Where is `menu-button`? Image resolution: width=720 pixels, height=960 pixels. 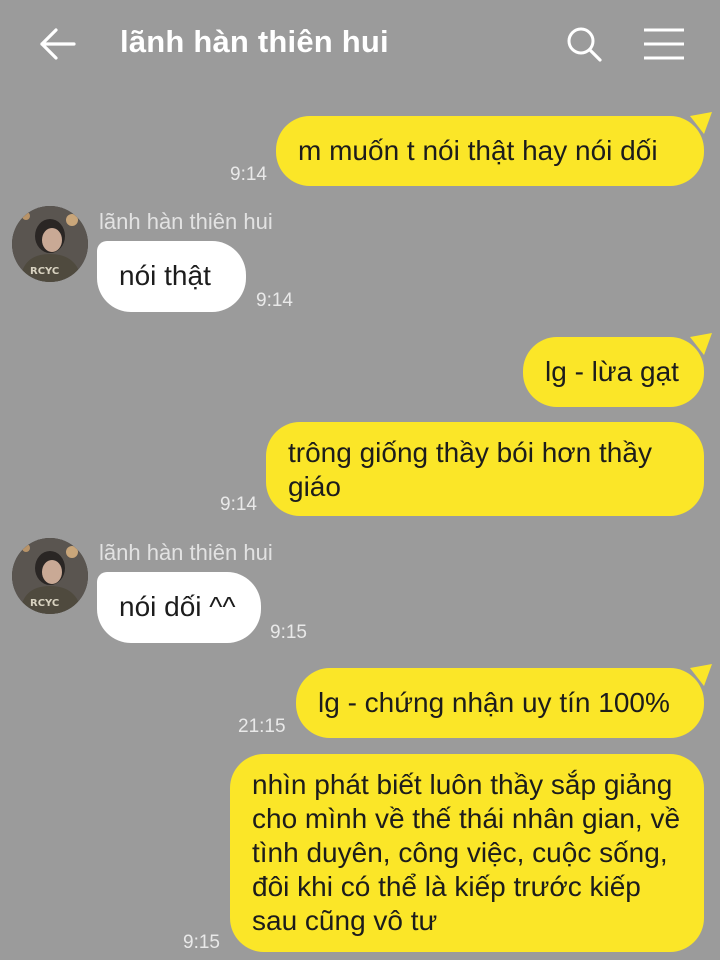 menu-button is located at coordinates (664, 44).